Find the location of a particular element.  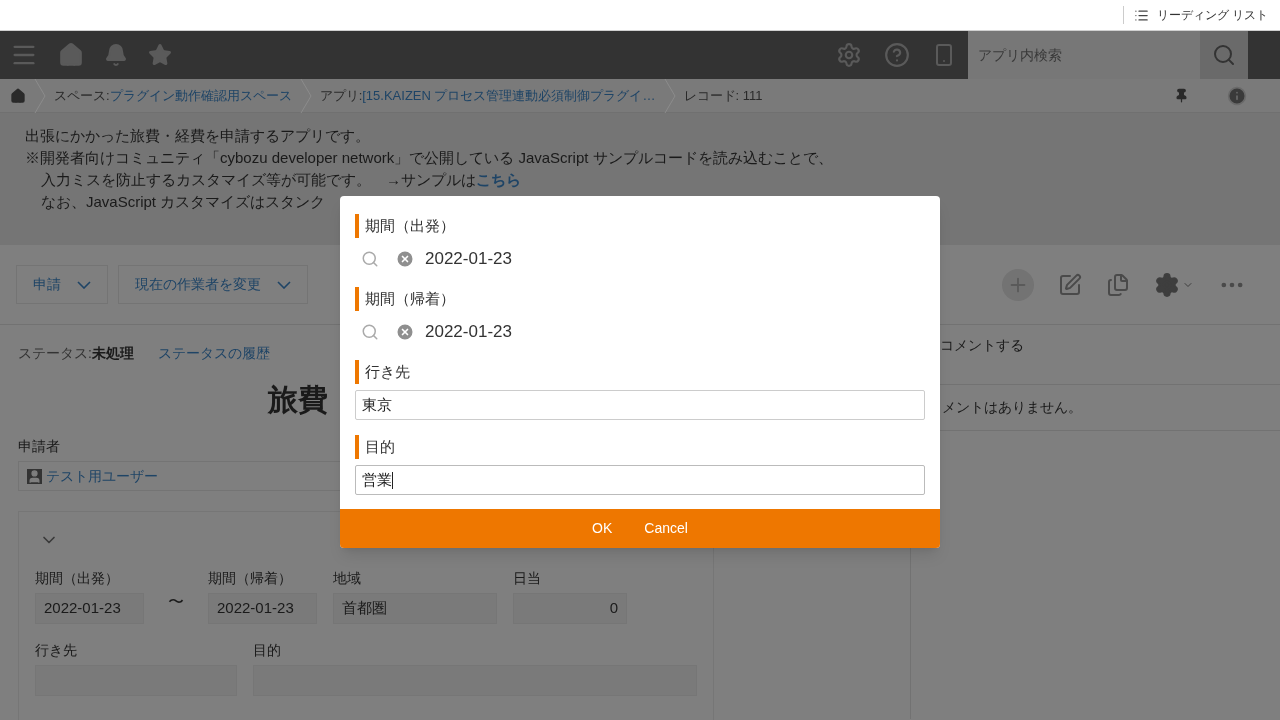

field-value: 0 is located at coordinates (570, 608).